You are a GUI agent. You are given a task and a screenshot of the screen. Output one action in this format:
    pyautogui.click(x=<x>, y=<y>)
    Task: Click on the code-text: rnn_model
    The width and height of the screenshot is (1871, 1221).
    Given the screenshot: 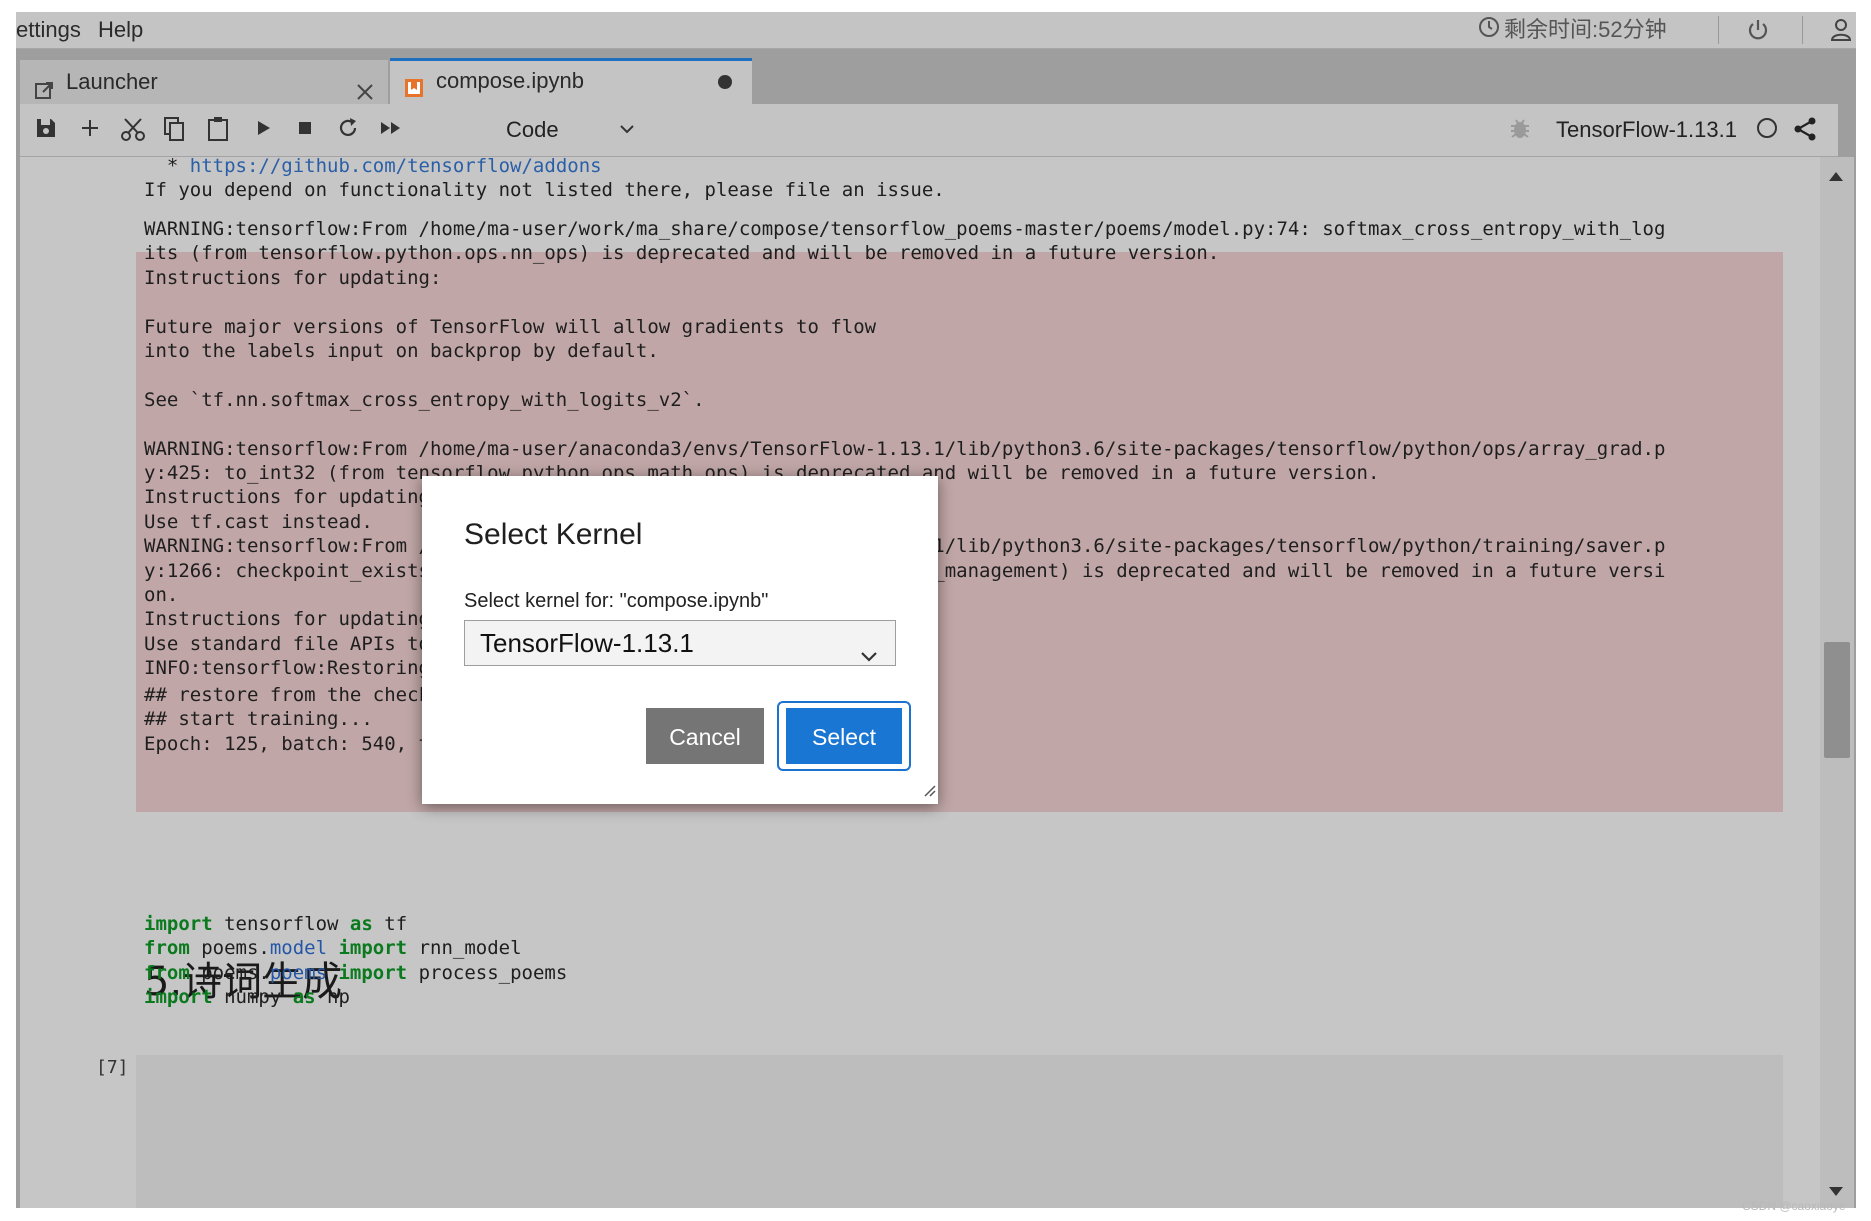 What is the action you would take?
    pyautogui.click(x=464, y=948)
    